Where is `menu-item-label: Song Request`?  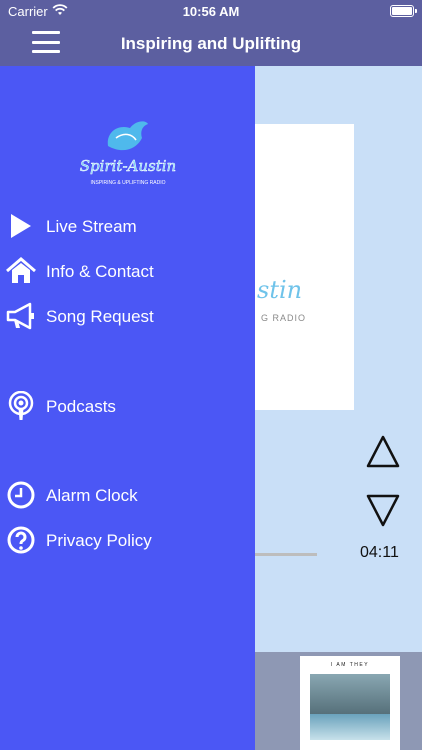 menu-item-label: Song Request is located at coordinates (100, 316).